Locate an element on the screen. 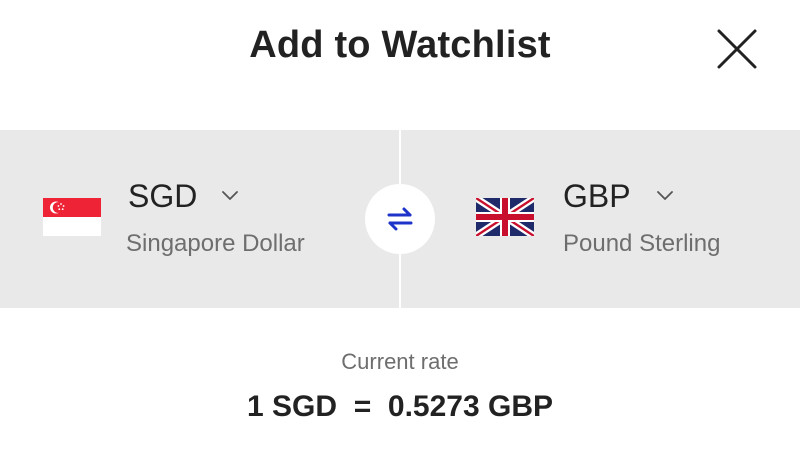 Image resolution: width=800 pixels, height=450 pixels. from-currency-code: SGD is located at coordinates (163, 196).